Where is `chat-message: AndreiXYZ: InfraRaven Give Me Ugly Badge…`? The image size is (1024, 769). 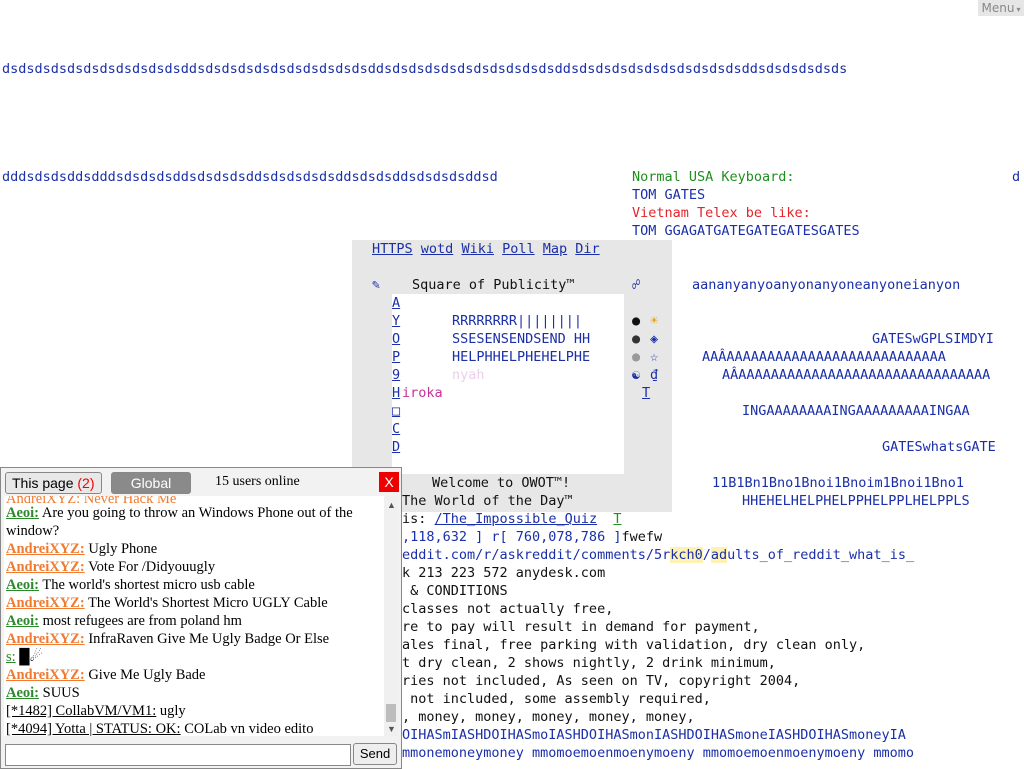 chat-message: AndreiXYZ: InfraRaven Give Me Ugly Badge… is located at coordinates (168, 639).